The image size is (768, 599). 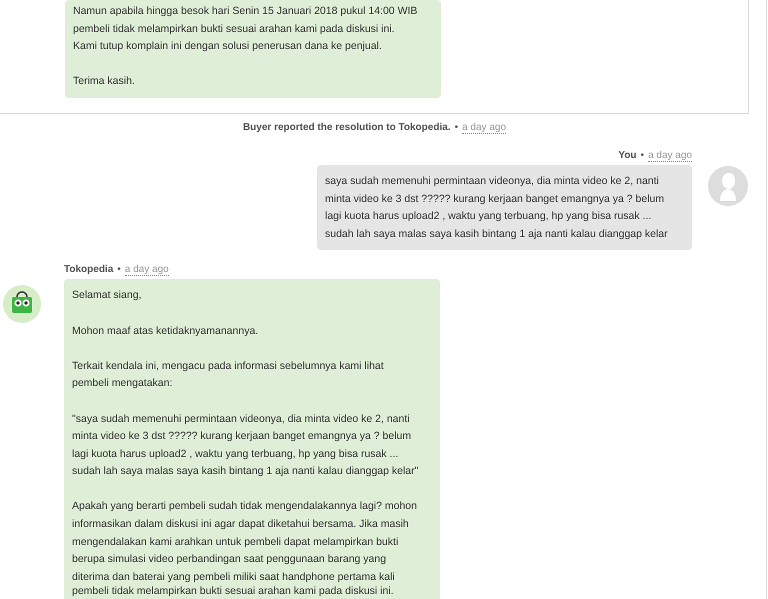 I want to click on author-name: You, so click(x=627, y=155).